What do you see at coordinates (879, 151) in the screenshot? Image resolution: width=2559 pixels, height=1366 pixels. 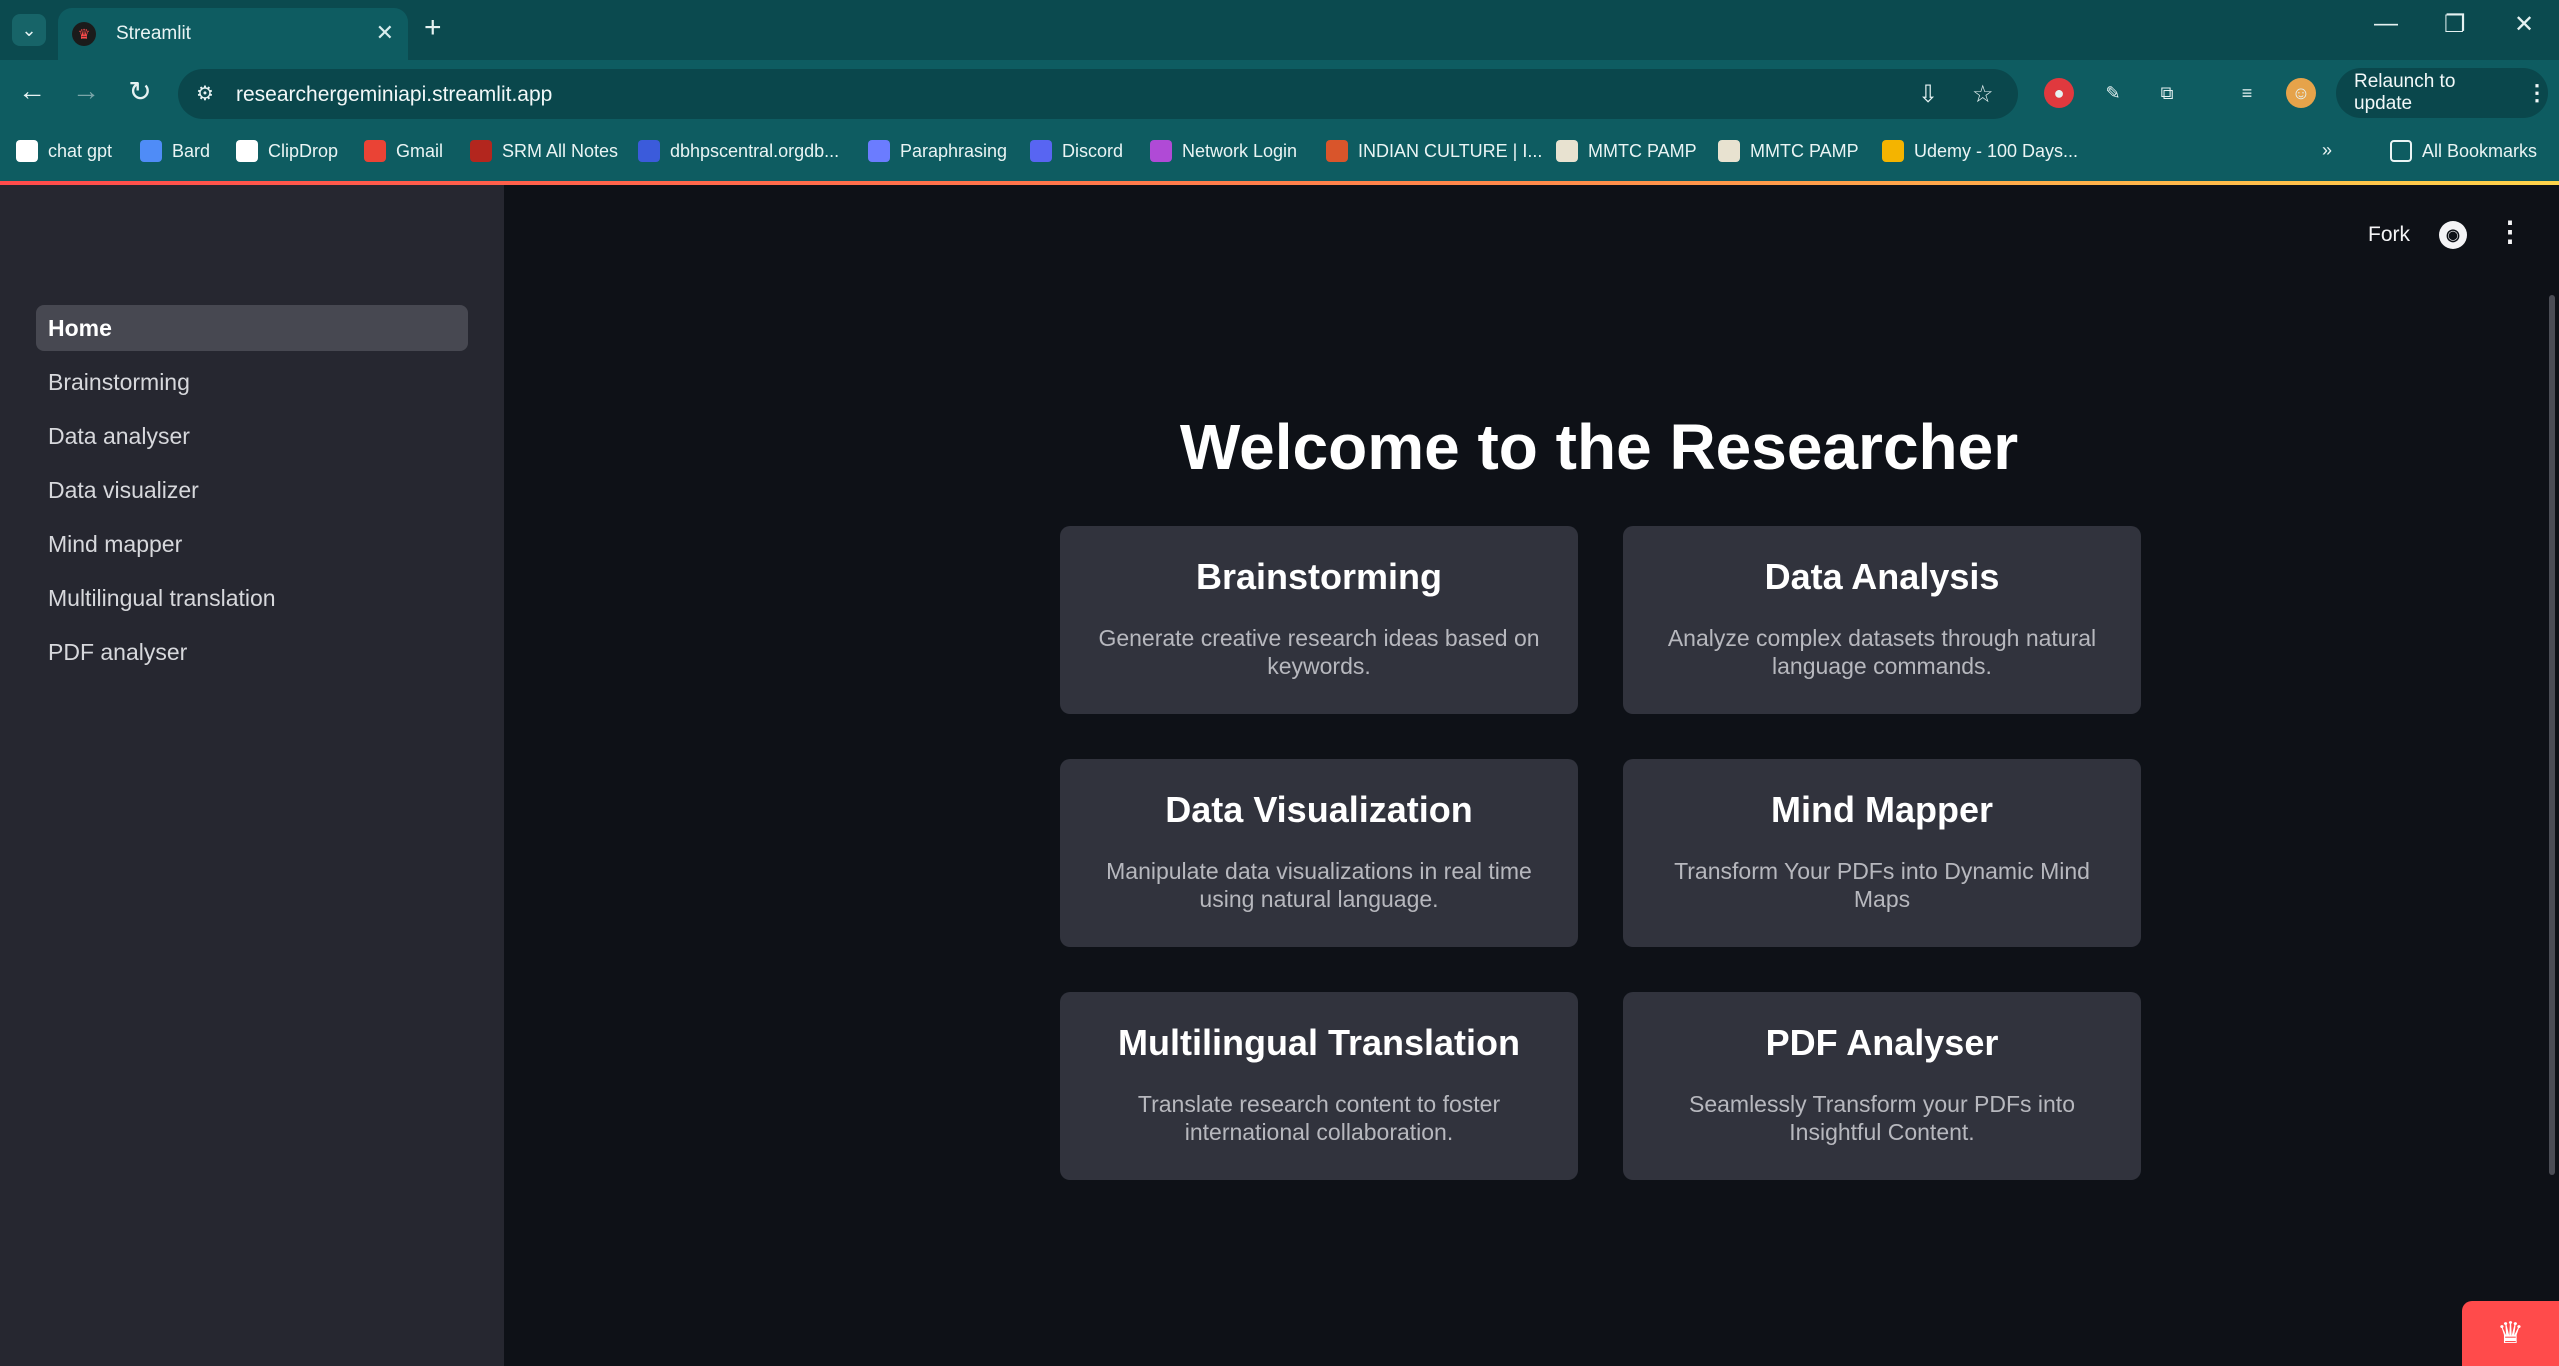 I see `glasses-icon` at bounding box center [879, 151].